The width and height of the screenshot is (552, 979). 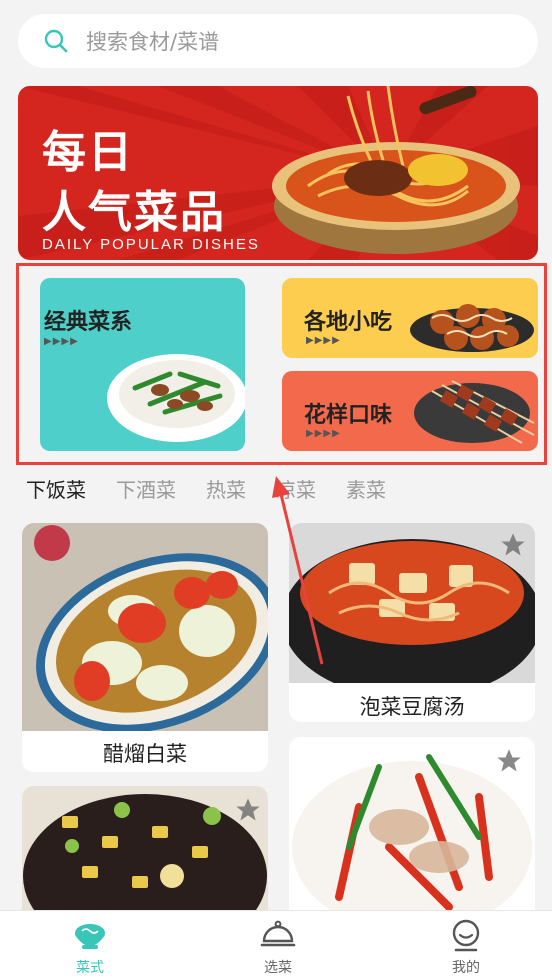 I want to click on dish-name: 泡菜豆腐汤, so click(x=412, y=707).